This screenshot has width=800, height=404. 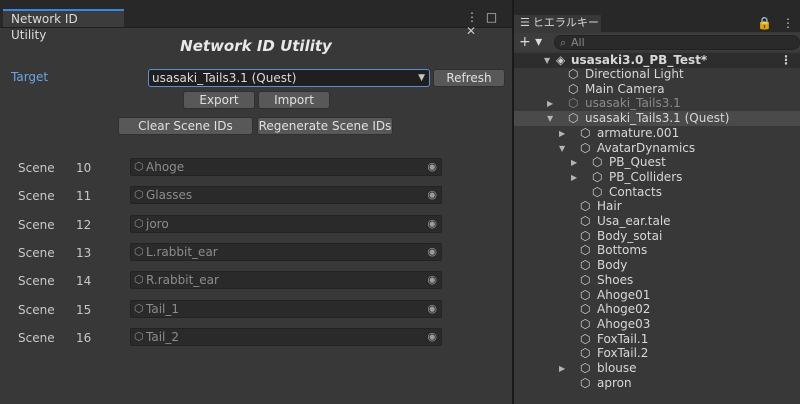 I want to click on scene-id-row: Scene 11 ⬡ Glasses ◉, so click(x=256, y=196).